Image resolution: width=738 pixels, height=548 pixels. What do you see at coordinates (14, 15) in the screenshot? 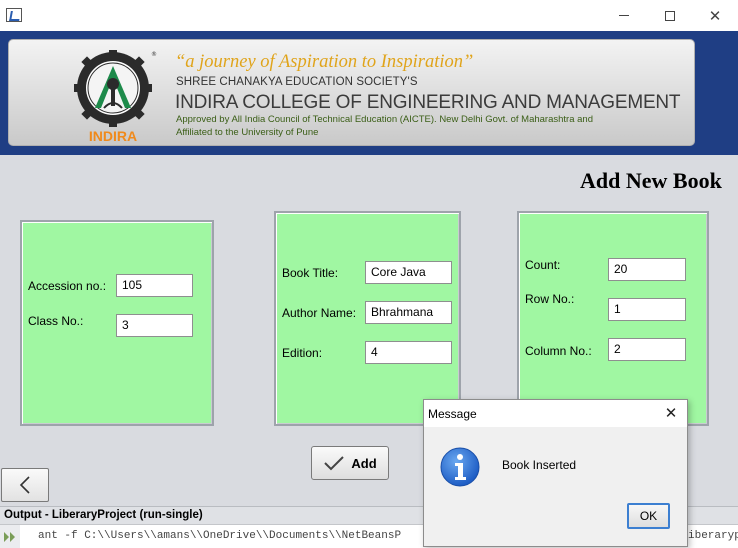
I see `java-app-icon` at bounding box center [14, 15].